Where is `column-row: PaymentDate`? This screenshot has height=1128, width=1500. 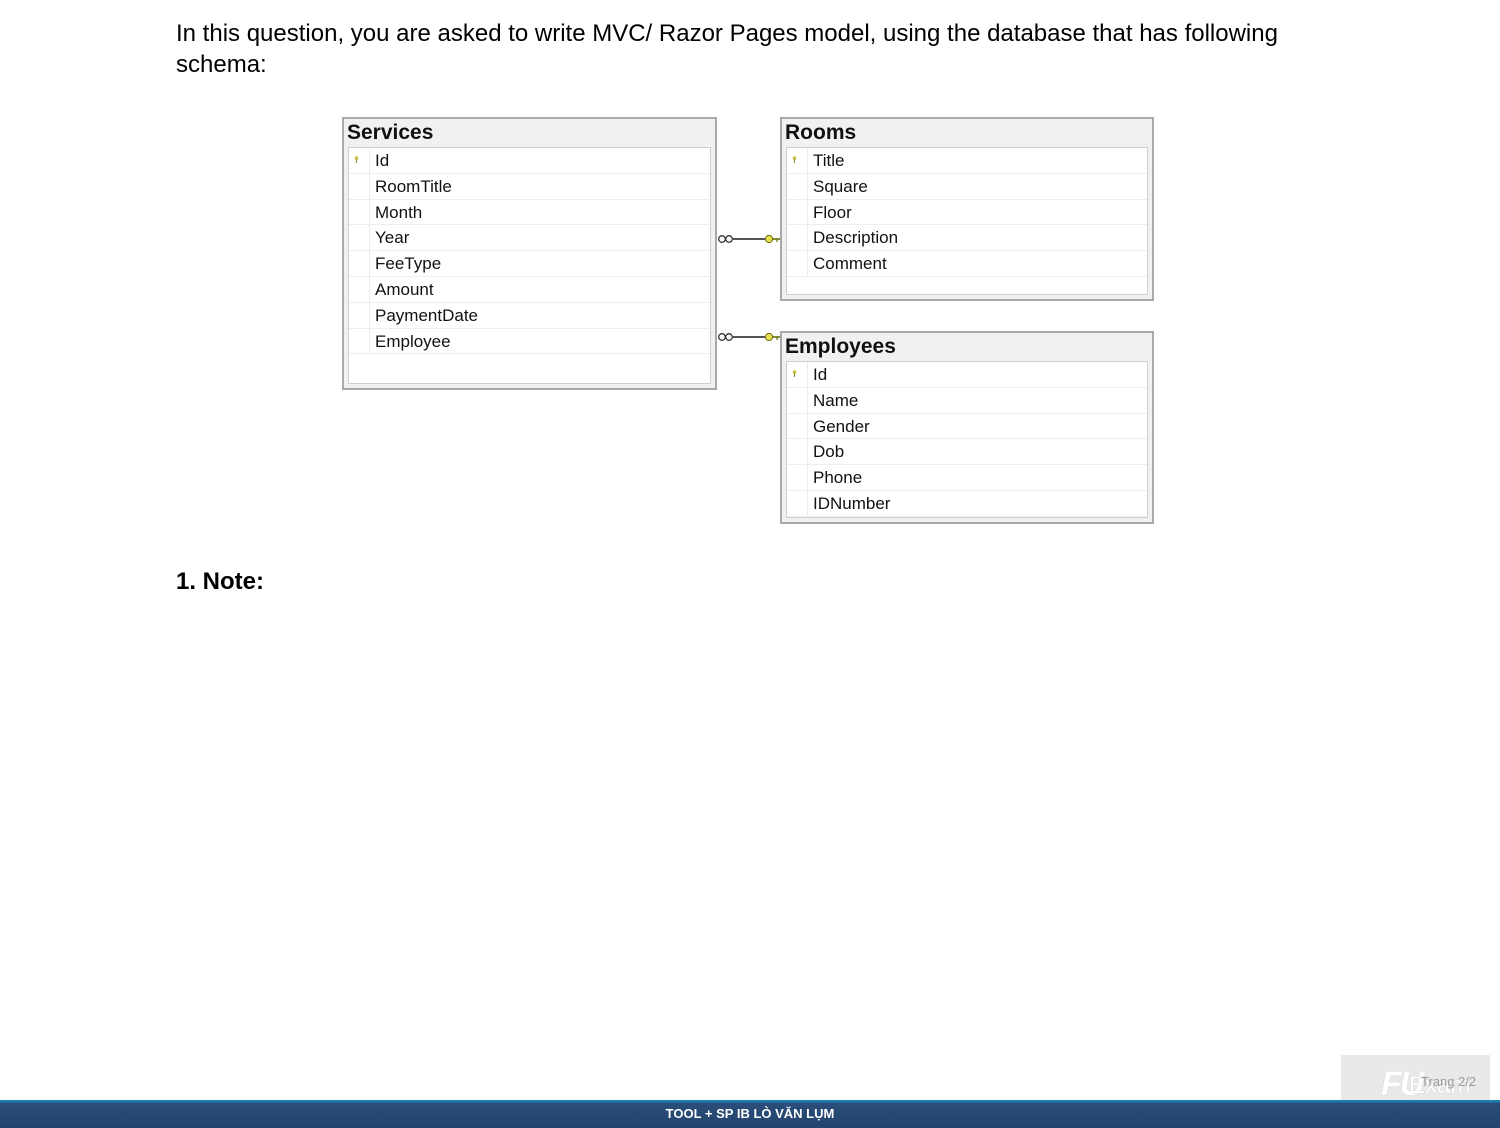 column-row: PaymentDate is located at coordinates (529, 315).